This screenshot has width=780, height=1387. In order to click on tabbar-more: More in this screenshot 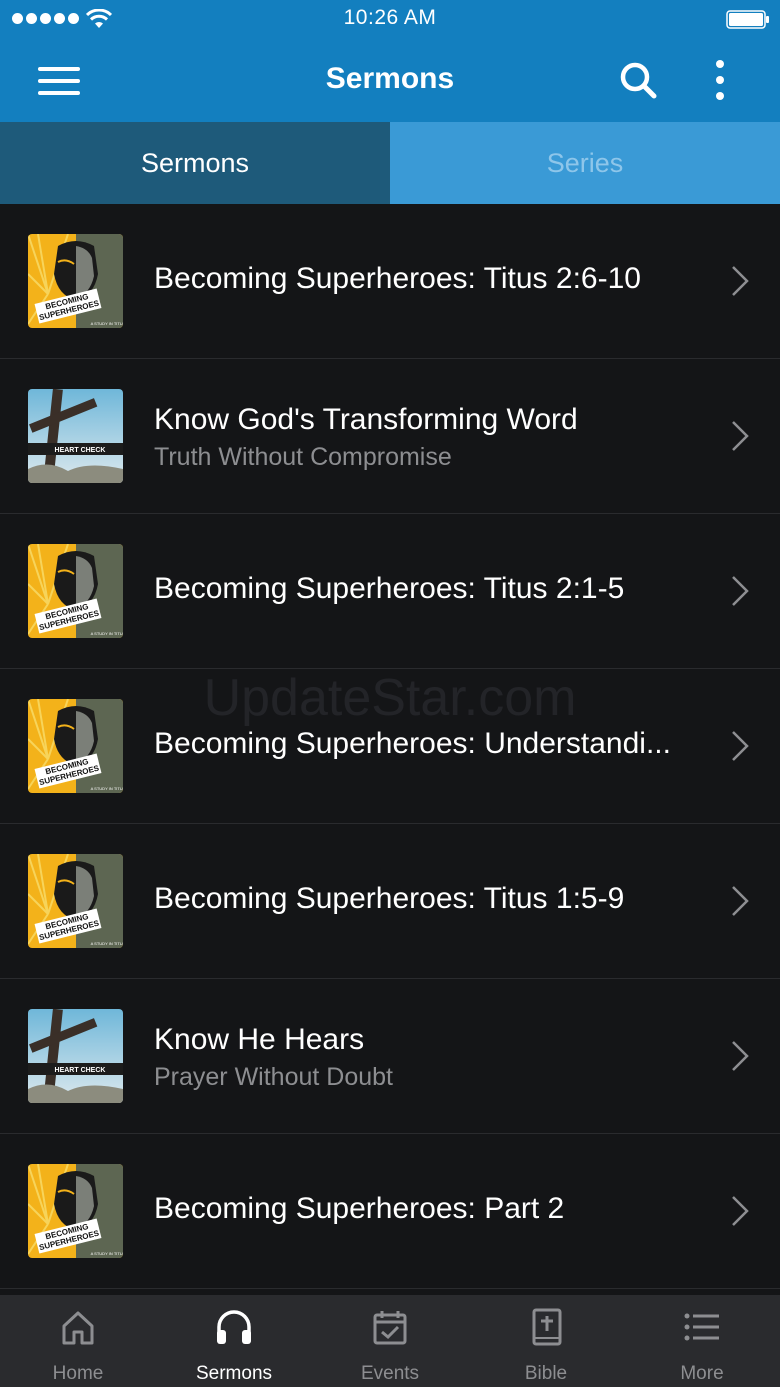, I will do `click(702, 1341)`.